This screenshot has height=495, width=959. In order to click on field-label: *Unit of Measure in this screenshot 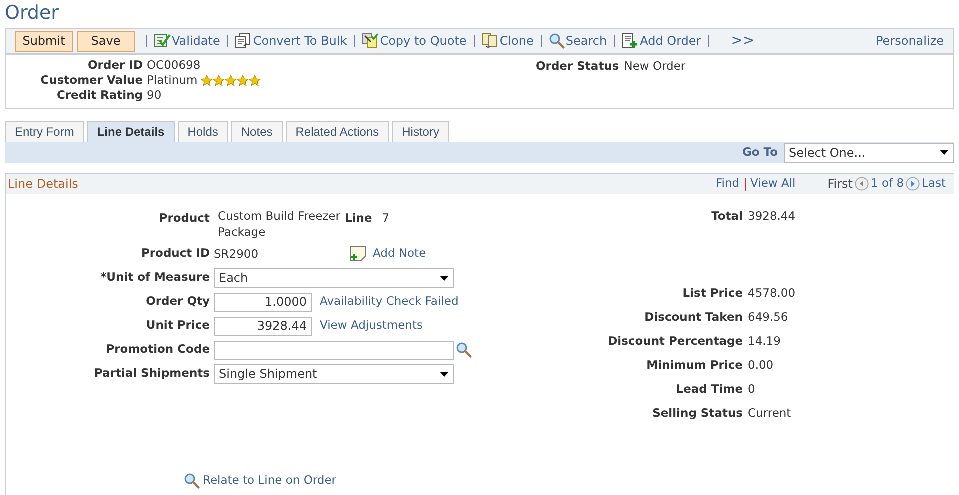, I will do `click(155, 277)`.